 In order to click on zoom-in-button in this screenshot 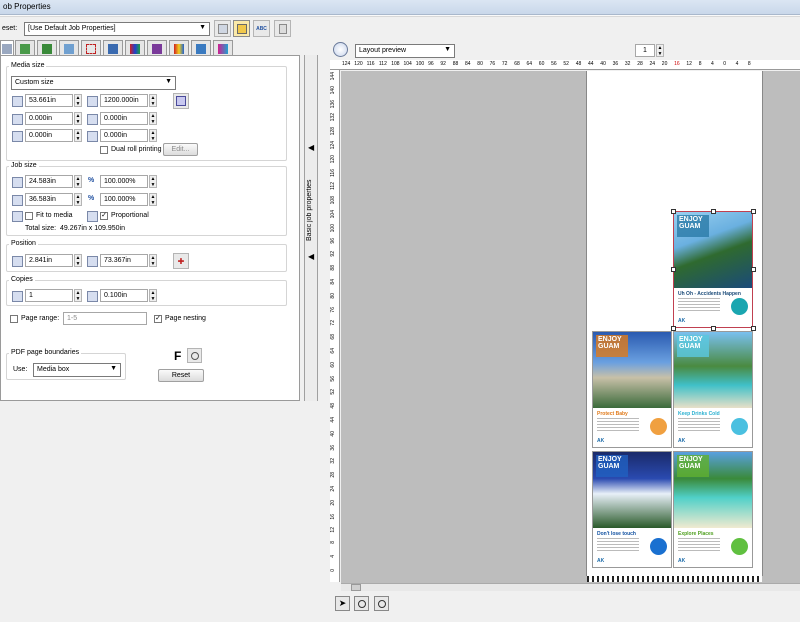, I will do `click(361, 603)`.